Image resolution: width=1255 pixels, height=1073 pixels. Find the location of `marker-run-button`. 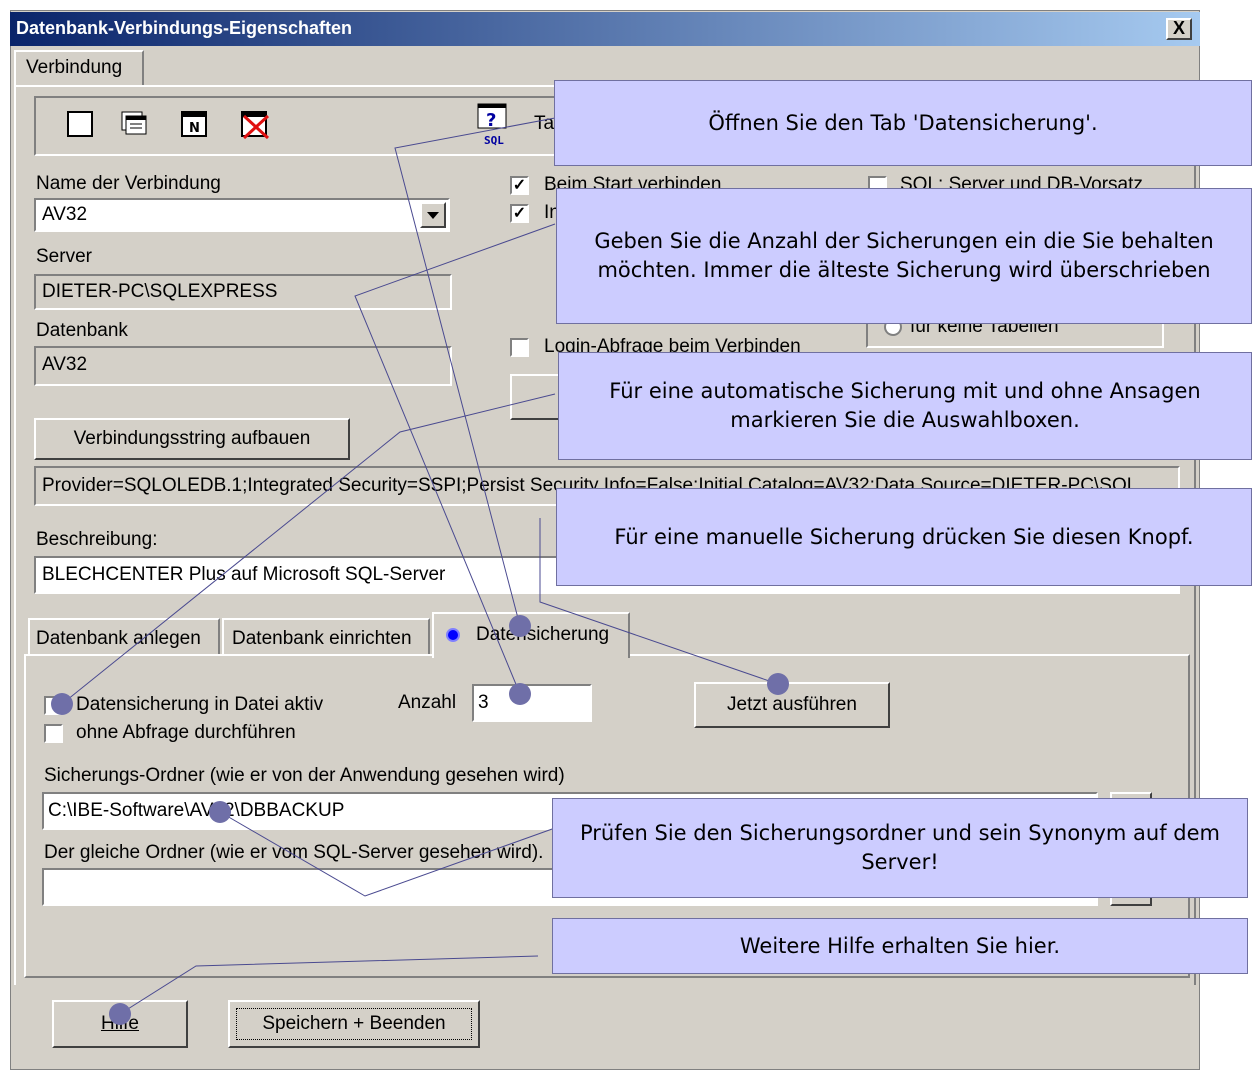

marker-run-button is located at coordinates (778, 684).